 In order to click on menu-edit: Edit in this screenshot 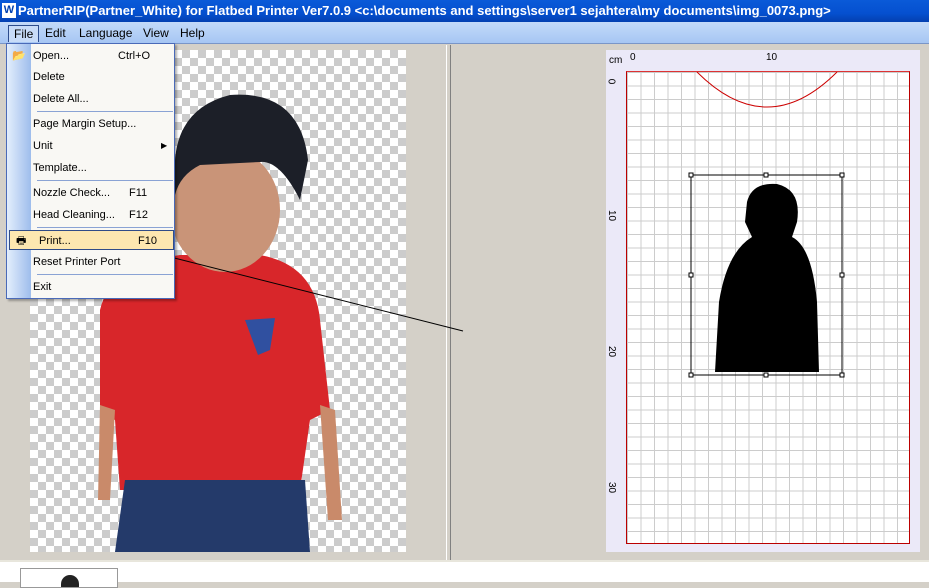, I will do `click(55, 33)`.